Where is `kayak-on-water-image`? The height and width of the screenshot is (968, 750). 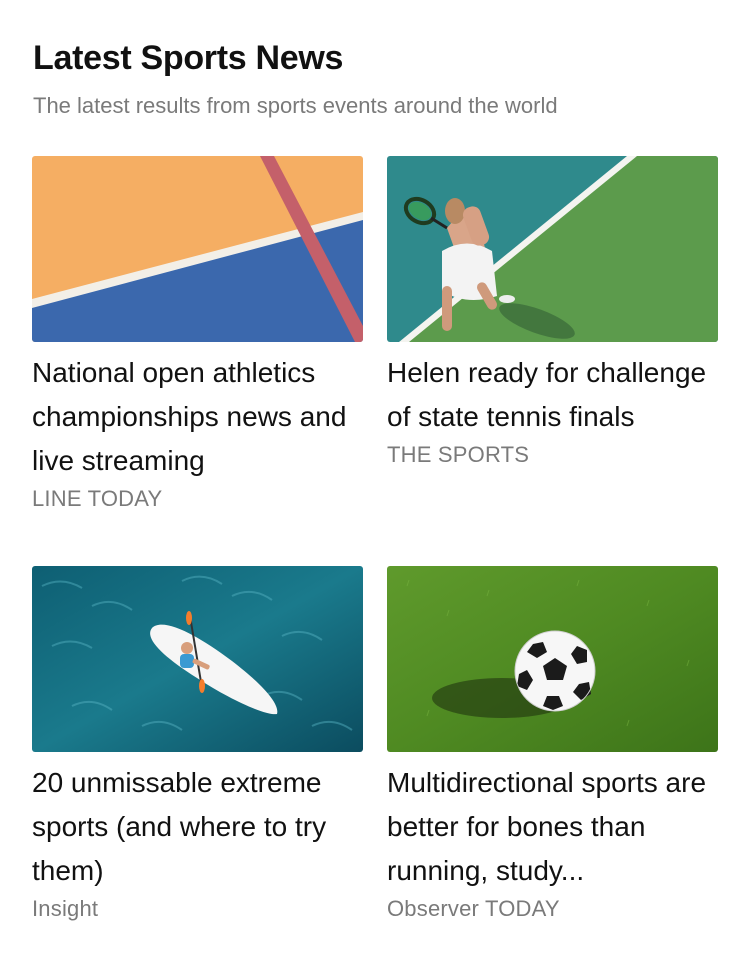 kayak-on-water-image is located at coordinates (197, 659).